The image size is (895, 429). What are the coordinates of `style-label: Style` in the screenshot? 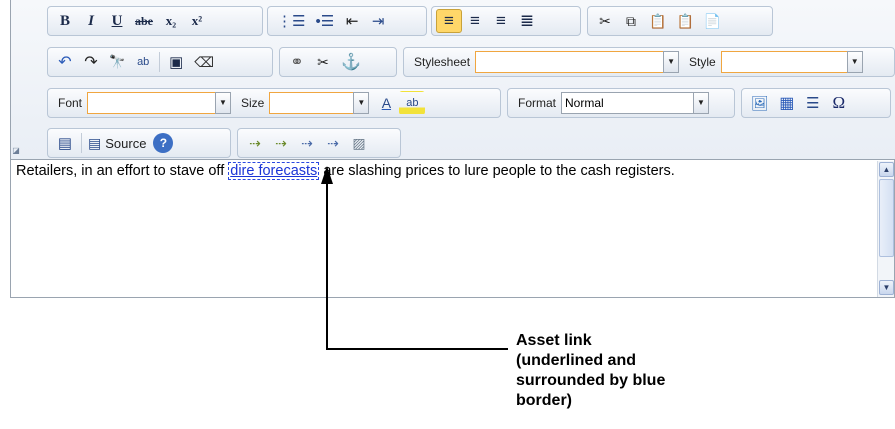 It's located at (702, 62).